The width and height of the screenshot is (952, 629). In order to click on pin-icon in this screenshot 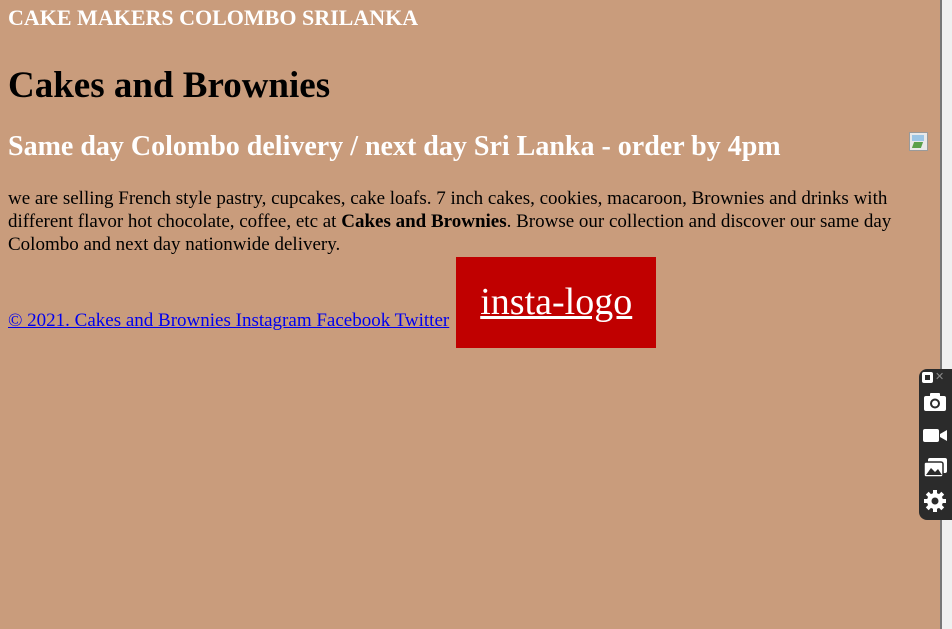, I will do `click(927, 377)`.